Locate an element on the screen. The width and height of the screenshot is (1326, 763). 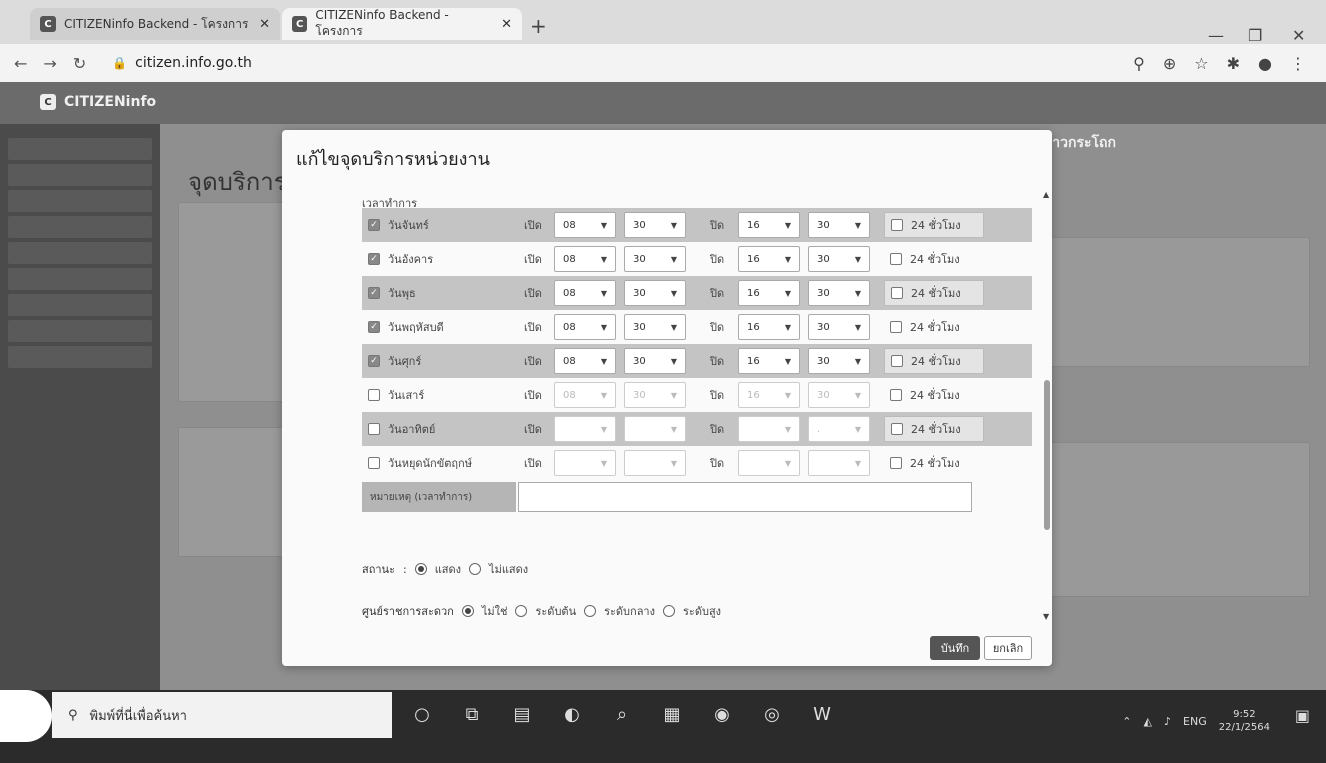
note-input is located at coordinates (745, 497).